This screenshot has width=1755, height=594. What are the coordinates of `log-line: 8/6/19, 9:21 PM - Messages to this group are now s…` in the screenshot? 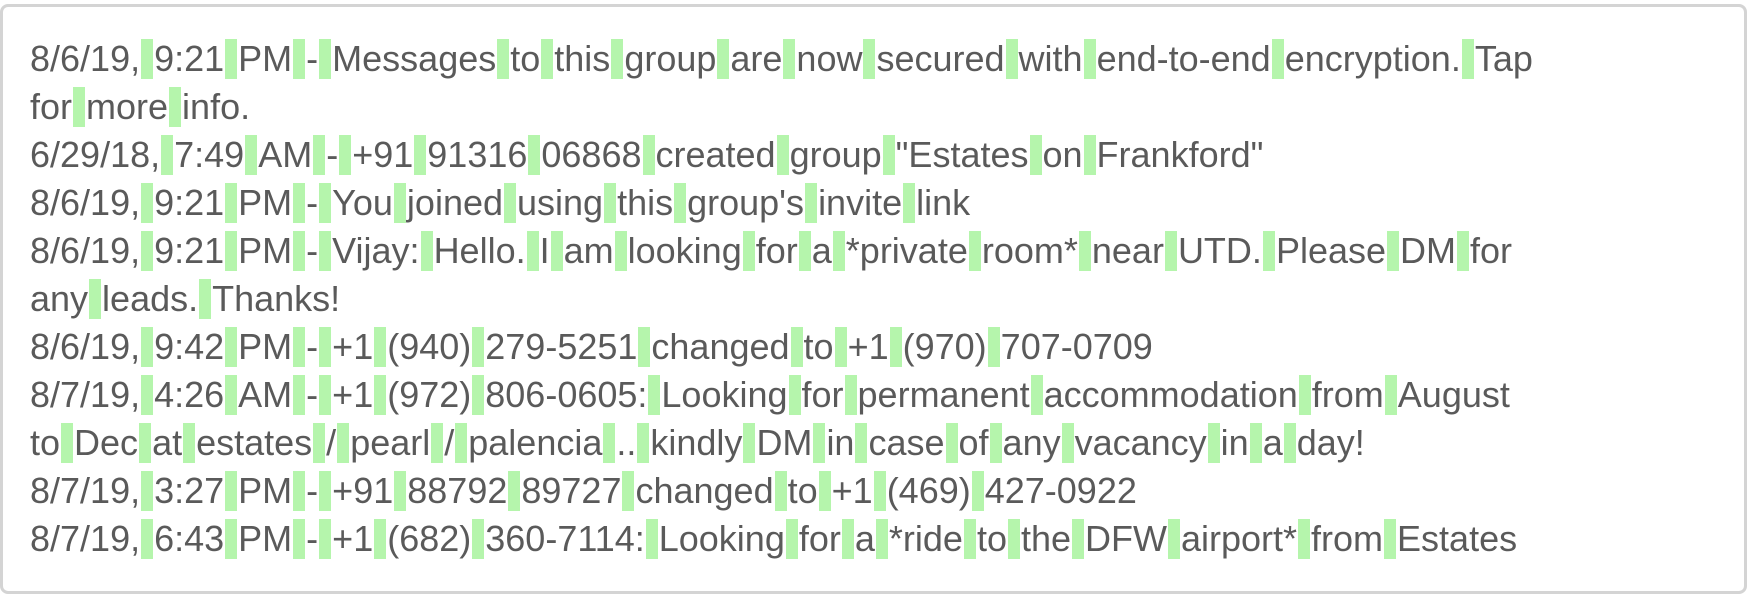 It's located at (880, 59).